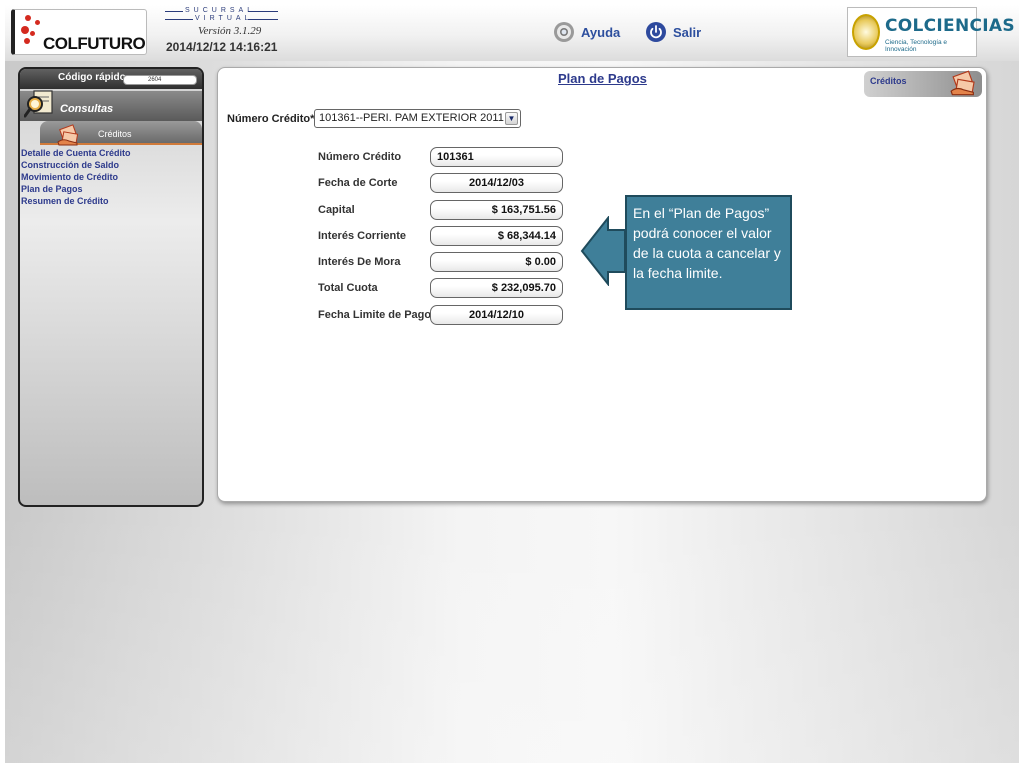 The image size is (1024, 768). What do you see at coordinates (362, 236) in the screenshot?
I see `field-label: Interés Corriente` at bounding box center [362, 236].